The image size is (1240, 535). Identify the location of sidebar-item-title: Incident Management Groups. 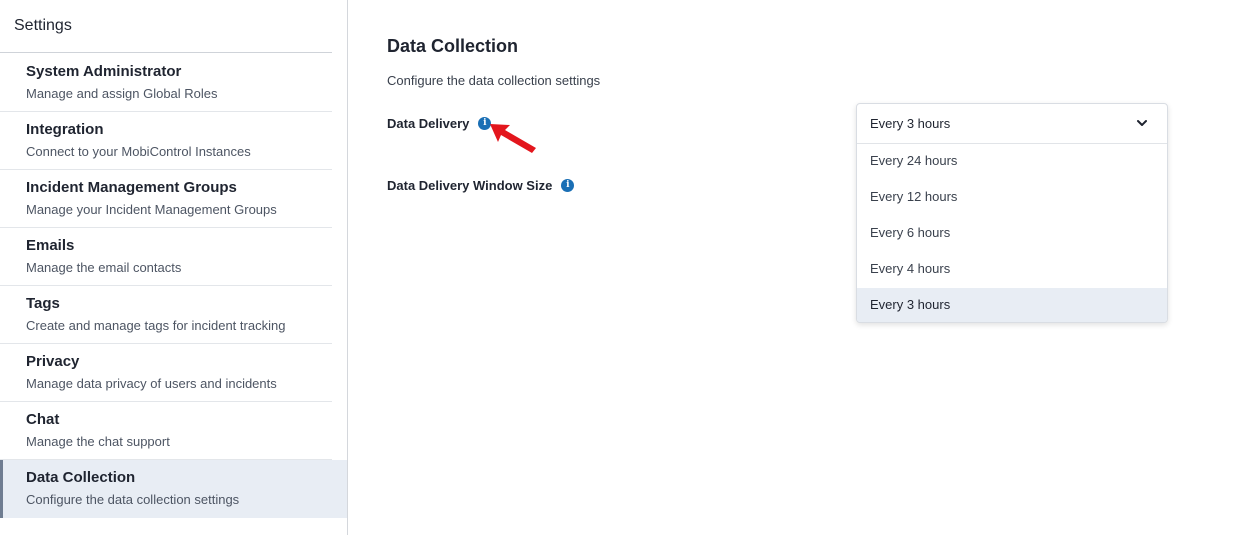
(131, 187).